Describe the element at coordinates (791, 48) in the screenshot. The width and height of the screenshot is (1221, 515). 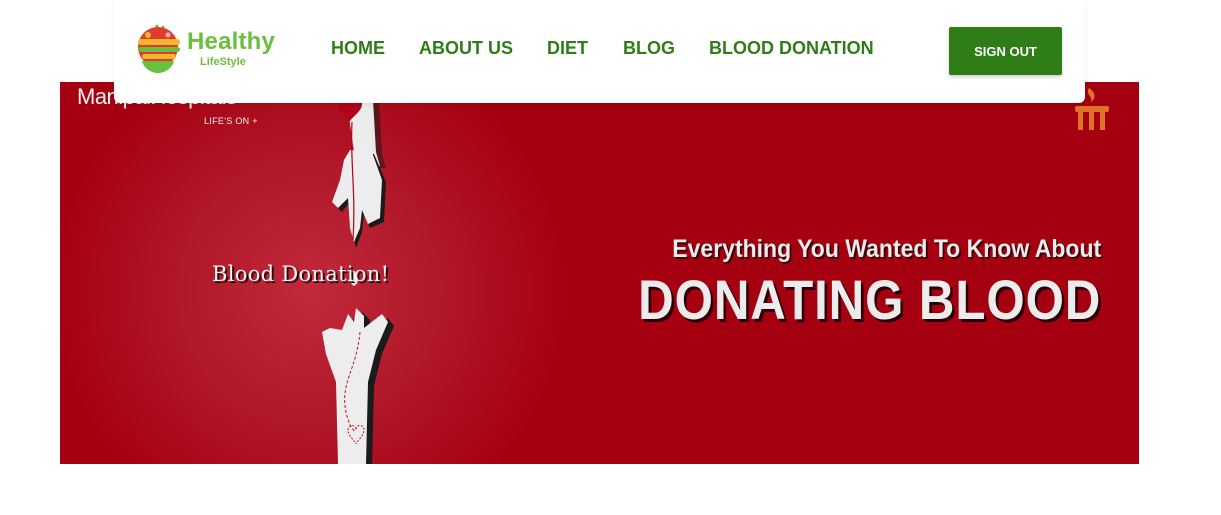
I see `nav-blood-donation: BLOOD DONATION` at that location.